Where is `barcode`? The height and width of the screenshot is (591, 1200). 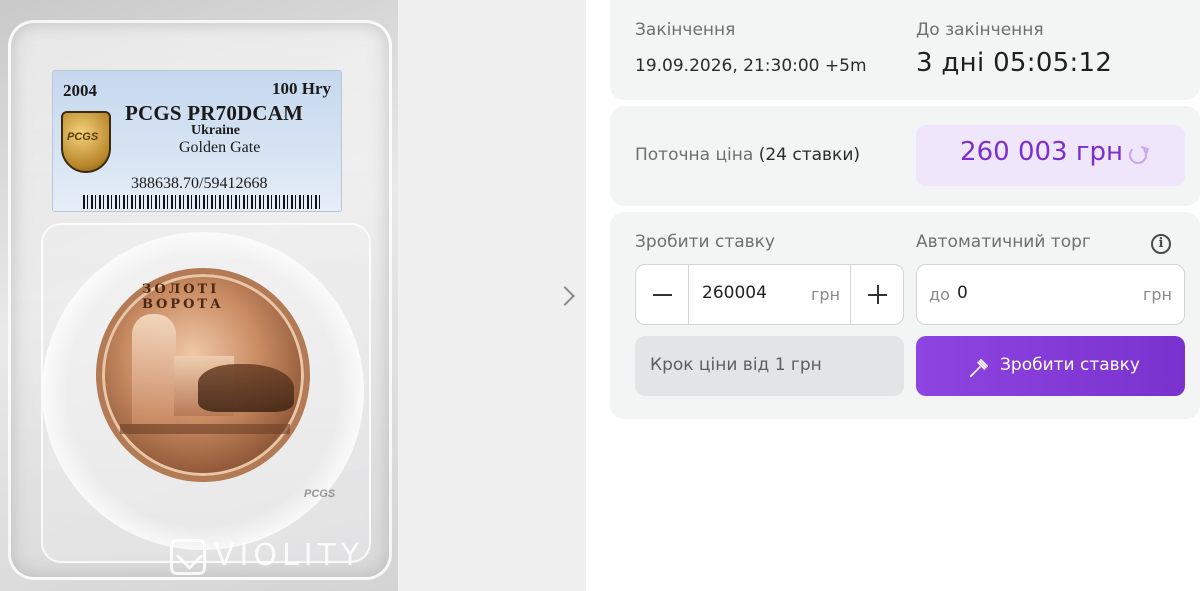
barcode is located at coordinates (203, 202).